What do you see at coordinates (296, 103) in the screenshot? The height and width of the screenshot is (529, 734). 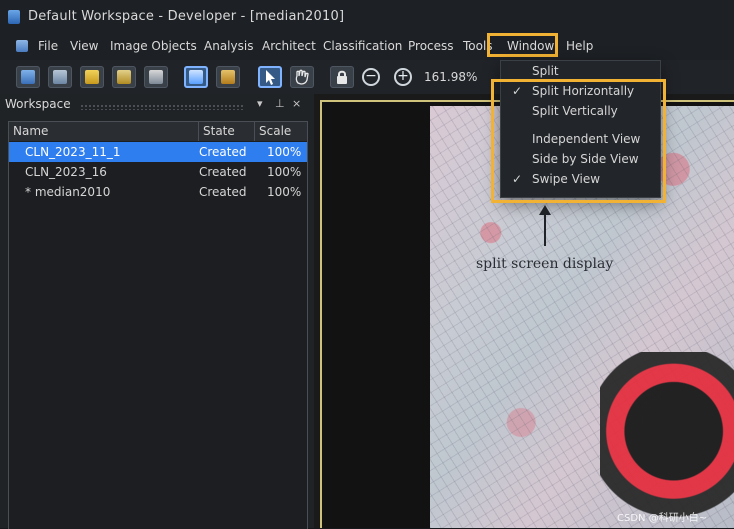 I see `close-icon: ×` at bounding box center [296, 103].